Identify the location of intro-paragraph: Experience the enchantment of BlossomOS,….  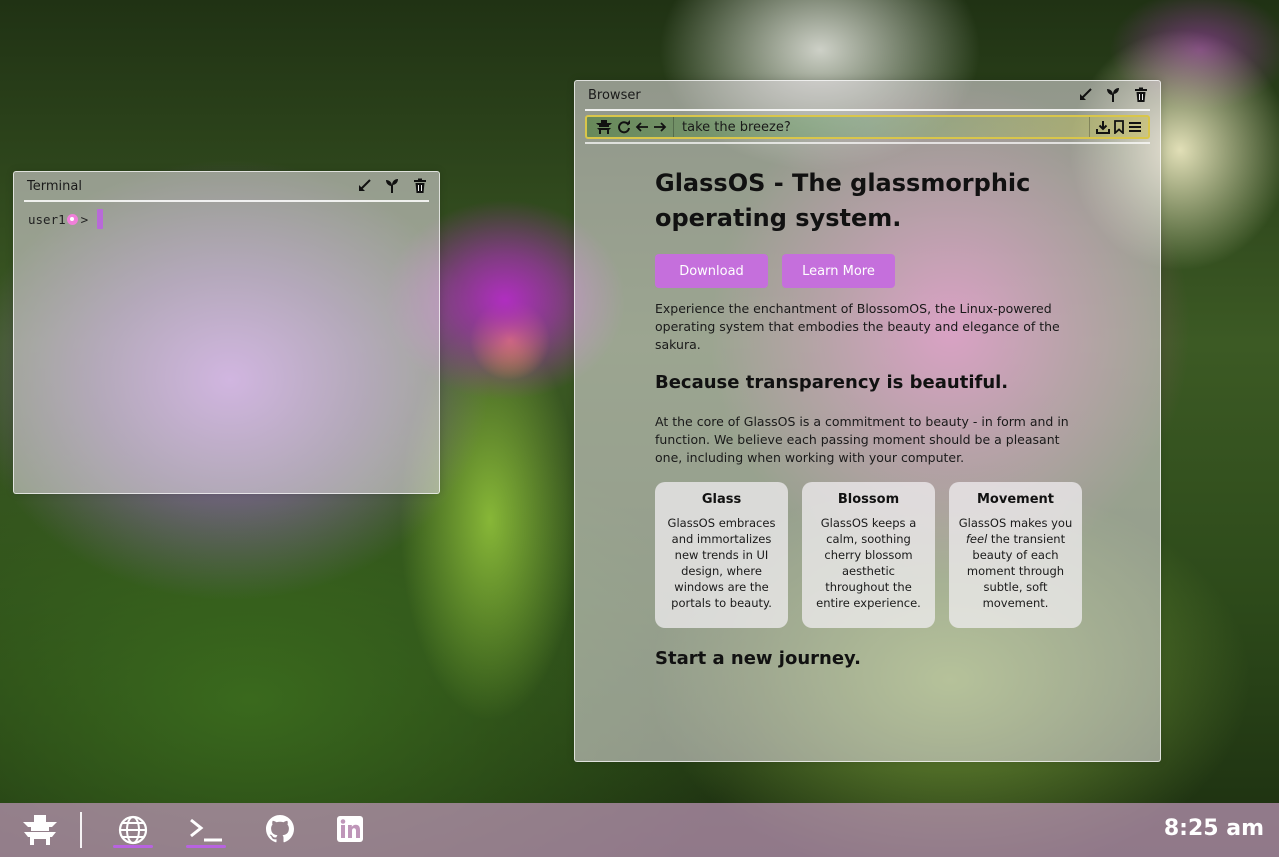
(857, 326).